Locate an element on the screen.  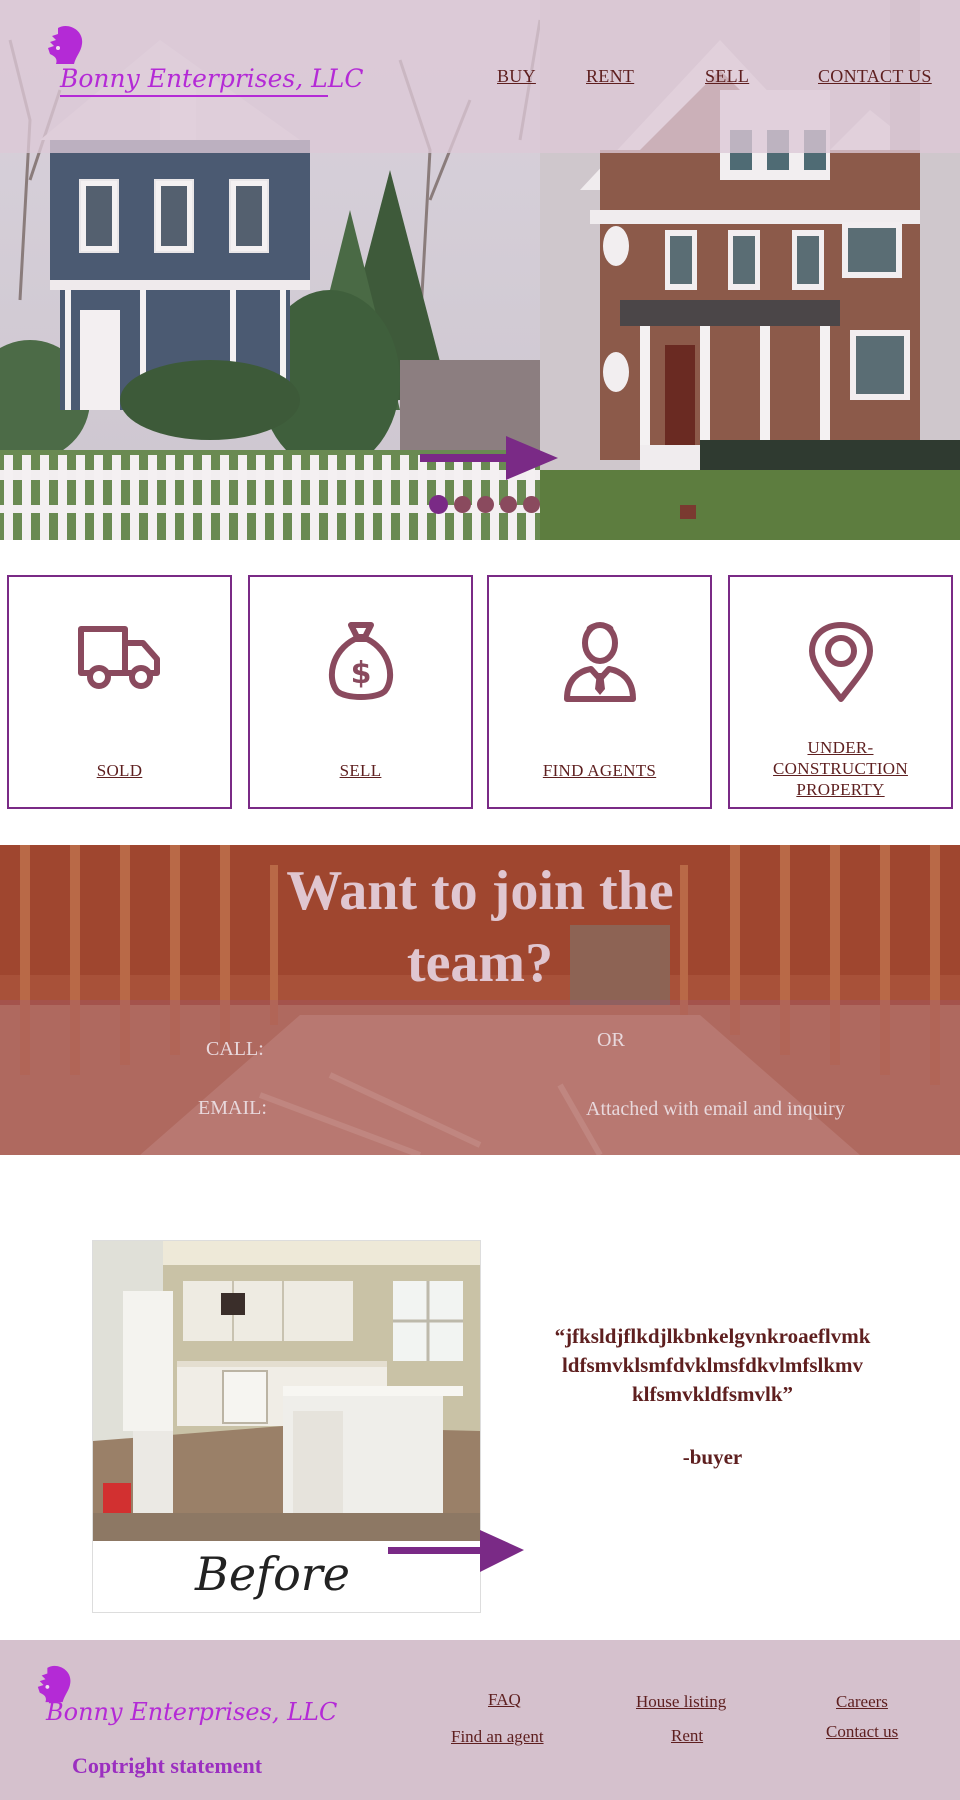
service-card-find-agents: FIND AGENTS is located at coordinates (599, 692).